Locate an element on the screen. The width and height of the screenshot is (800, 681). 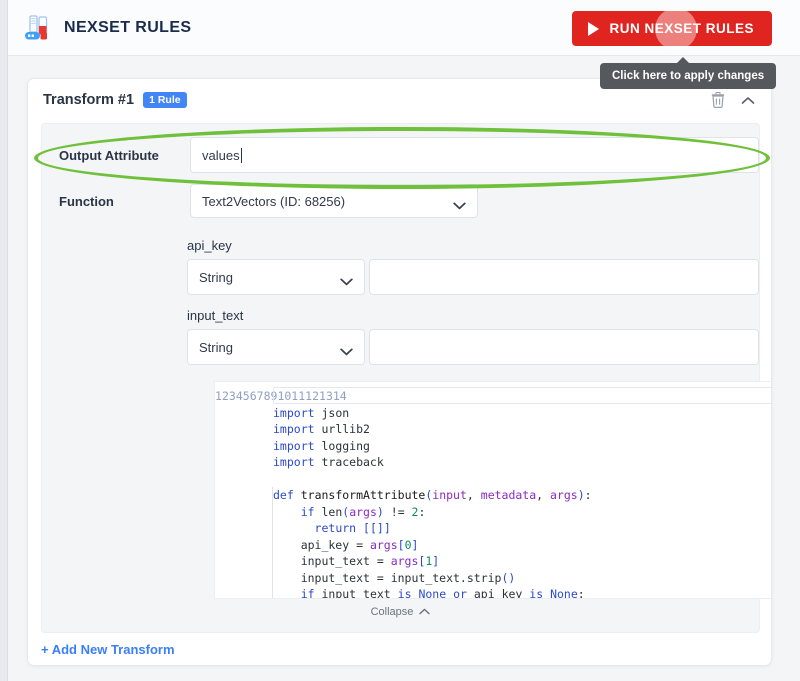
app-title: NEXSET RULES is located at coordinates (128, 27).